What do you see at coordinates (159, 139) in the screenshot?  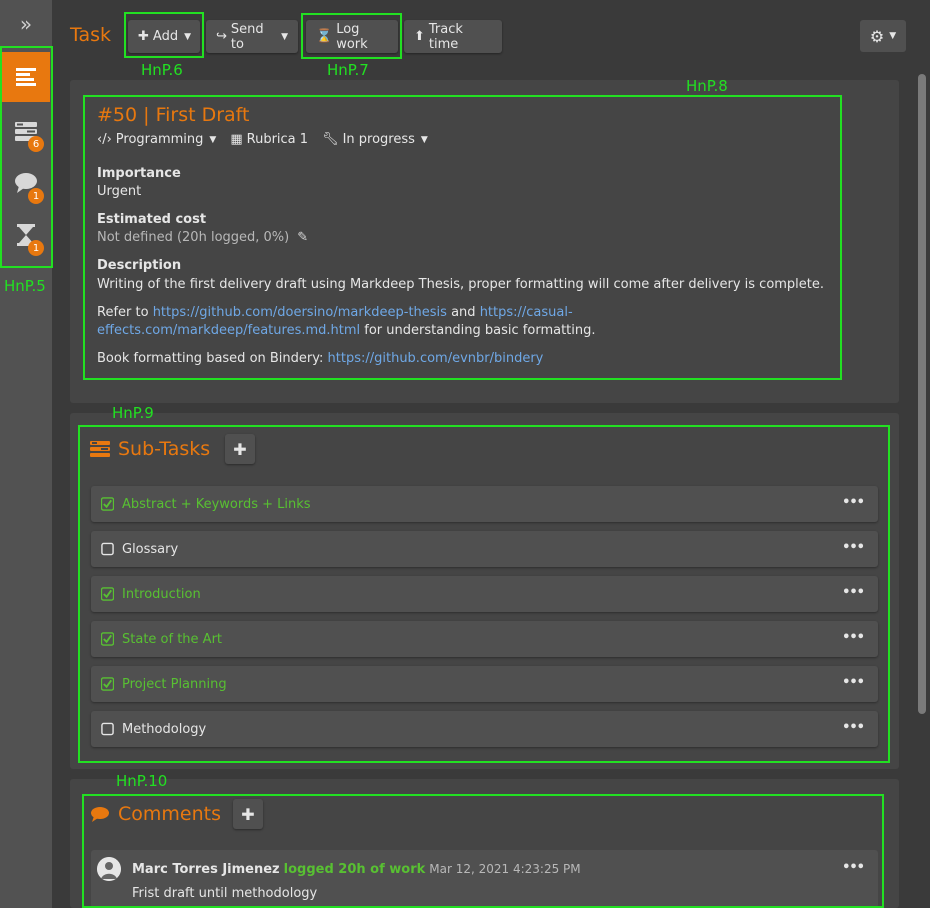 I see `category-label: Programming` at bounding box center [159, 139].